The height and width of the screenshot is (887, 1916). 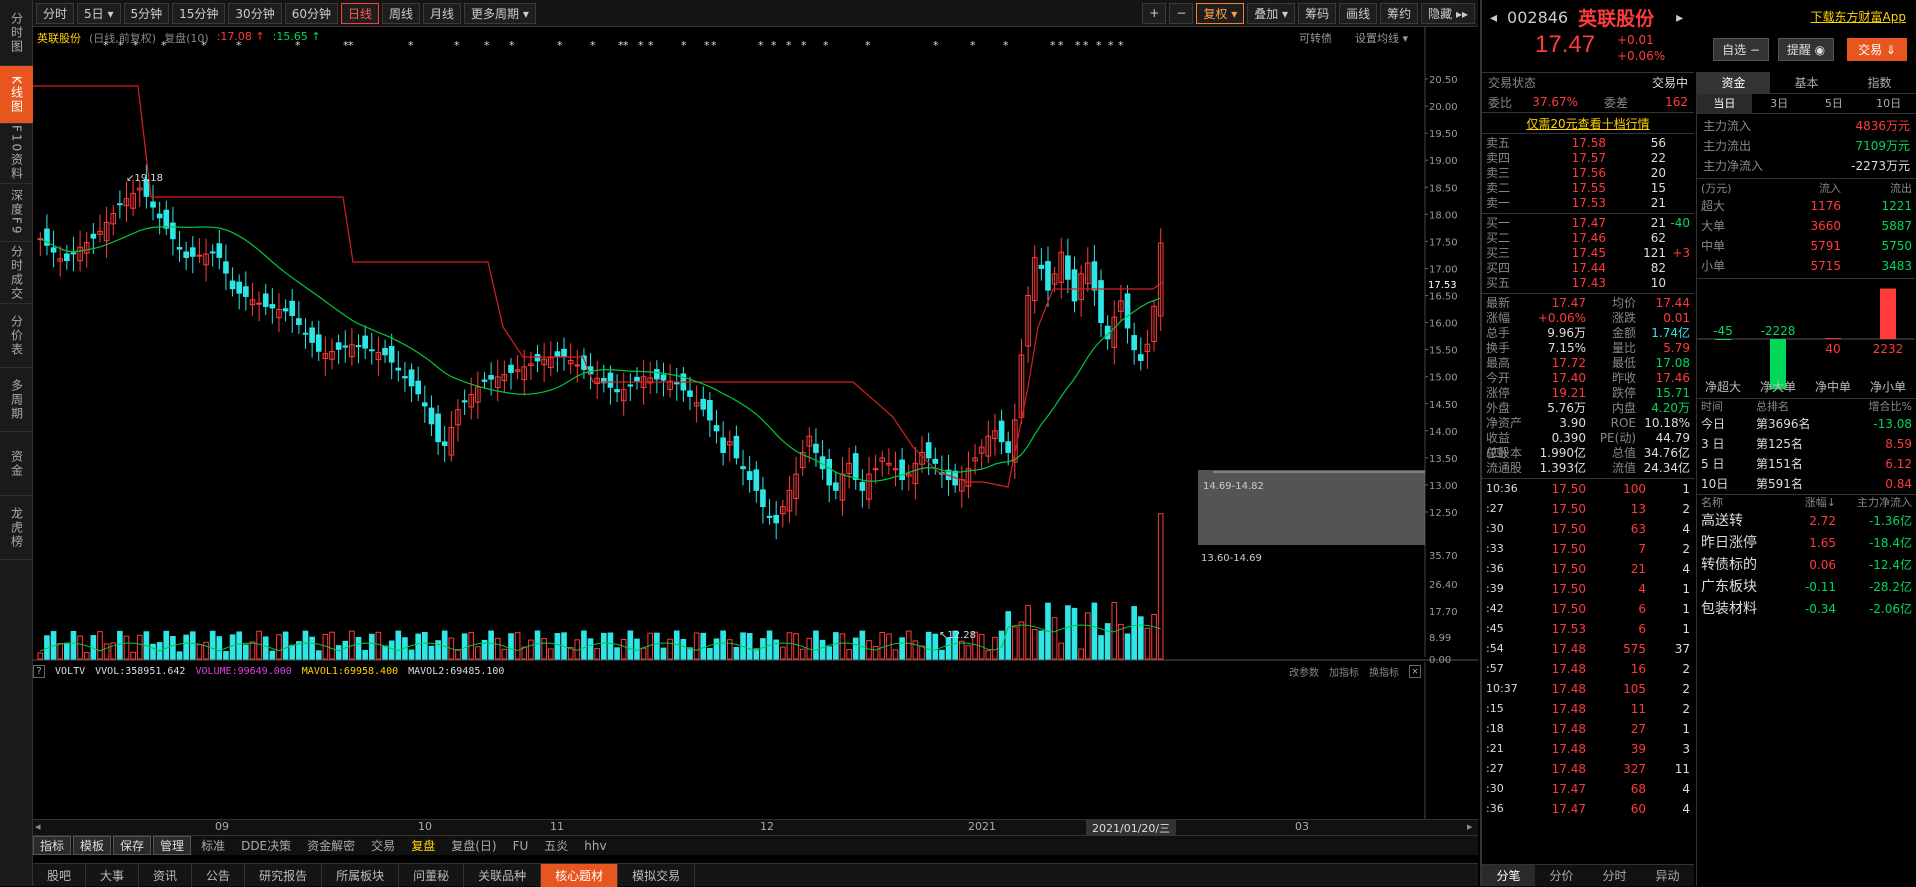 What do you see at coordinates (1508, 875) in the screenshot?
I see `tick-tab-trades: 分笔` at bounding box center [1508, 875].